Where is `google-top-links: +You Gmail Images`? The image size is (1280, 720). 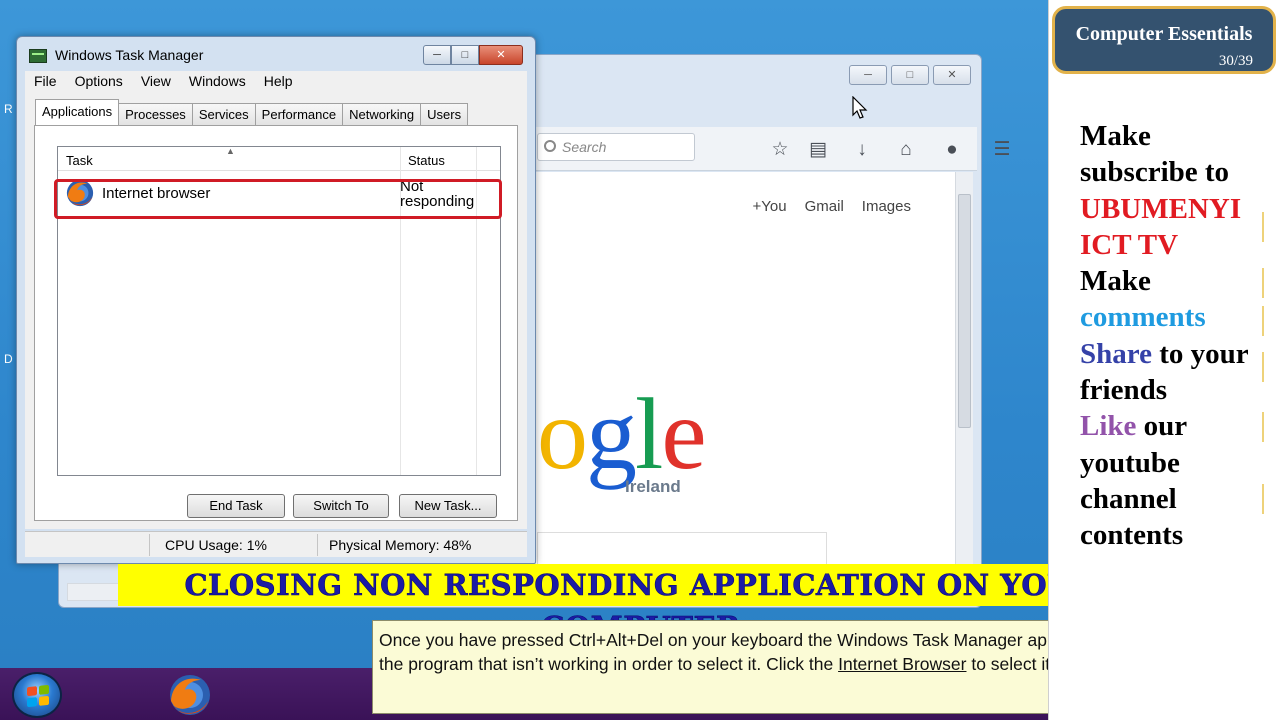
google-top-links: +You Gmail Images is located at coordinates (832, 206).